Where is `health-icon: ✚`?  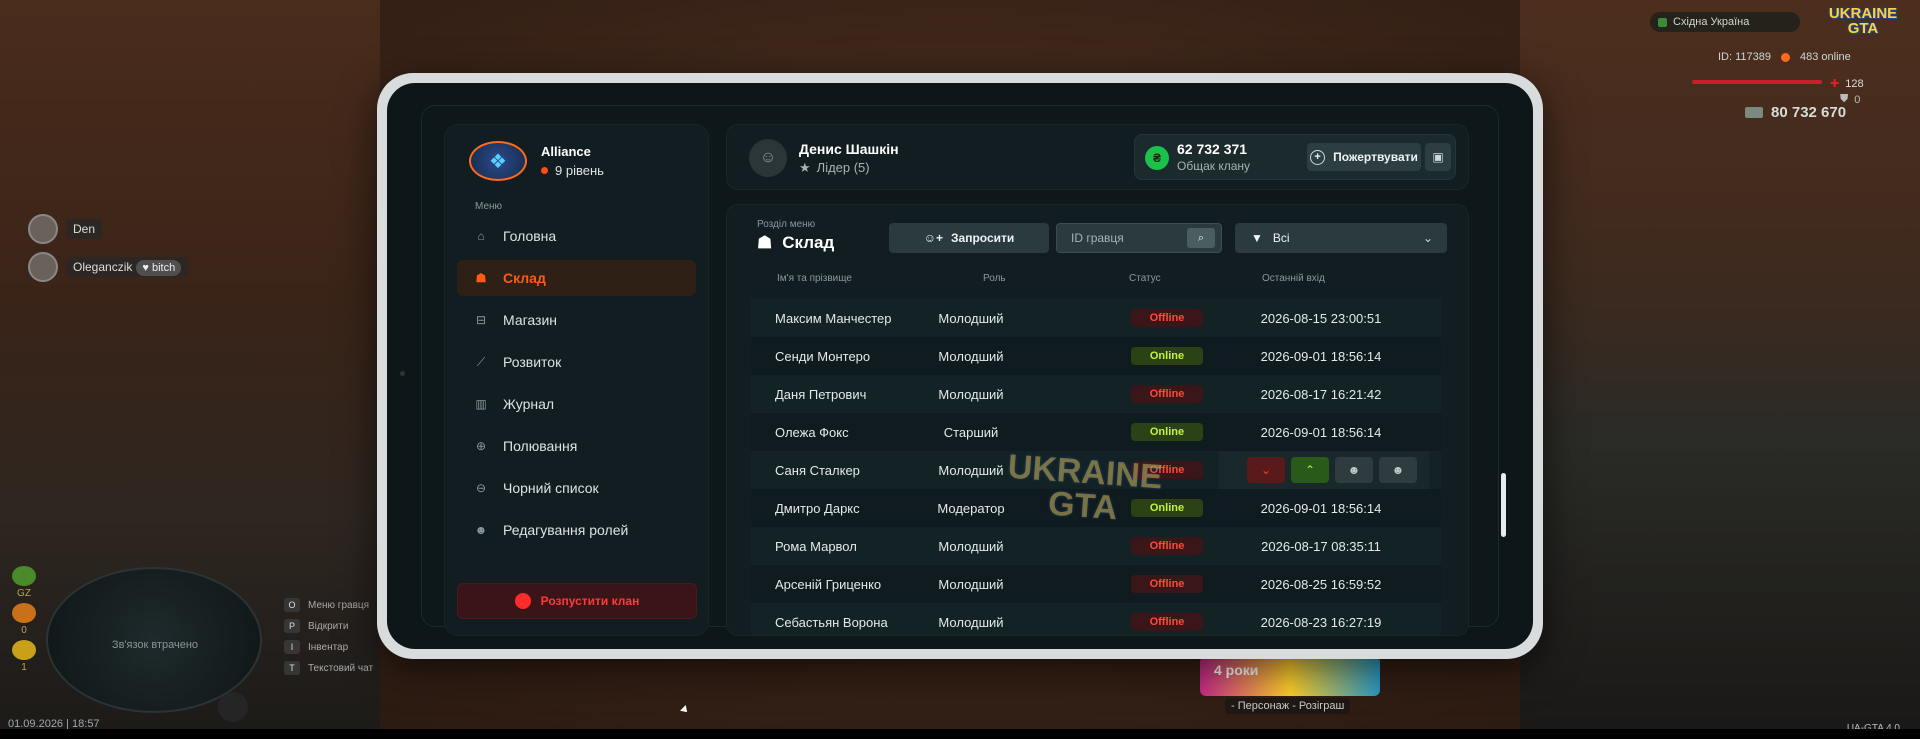 health-icon: ✚ is located at coordinates (1835, 84).